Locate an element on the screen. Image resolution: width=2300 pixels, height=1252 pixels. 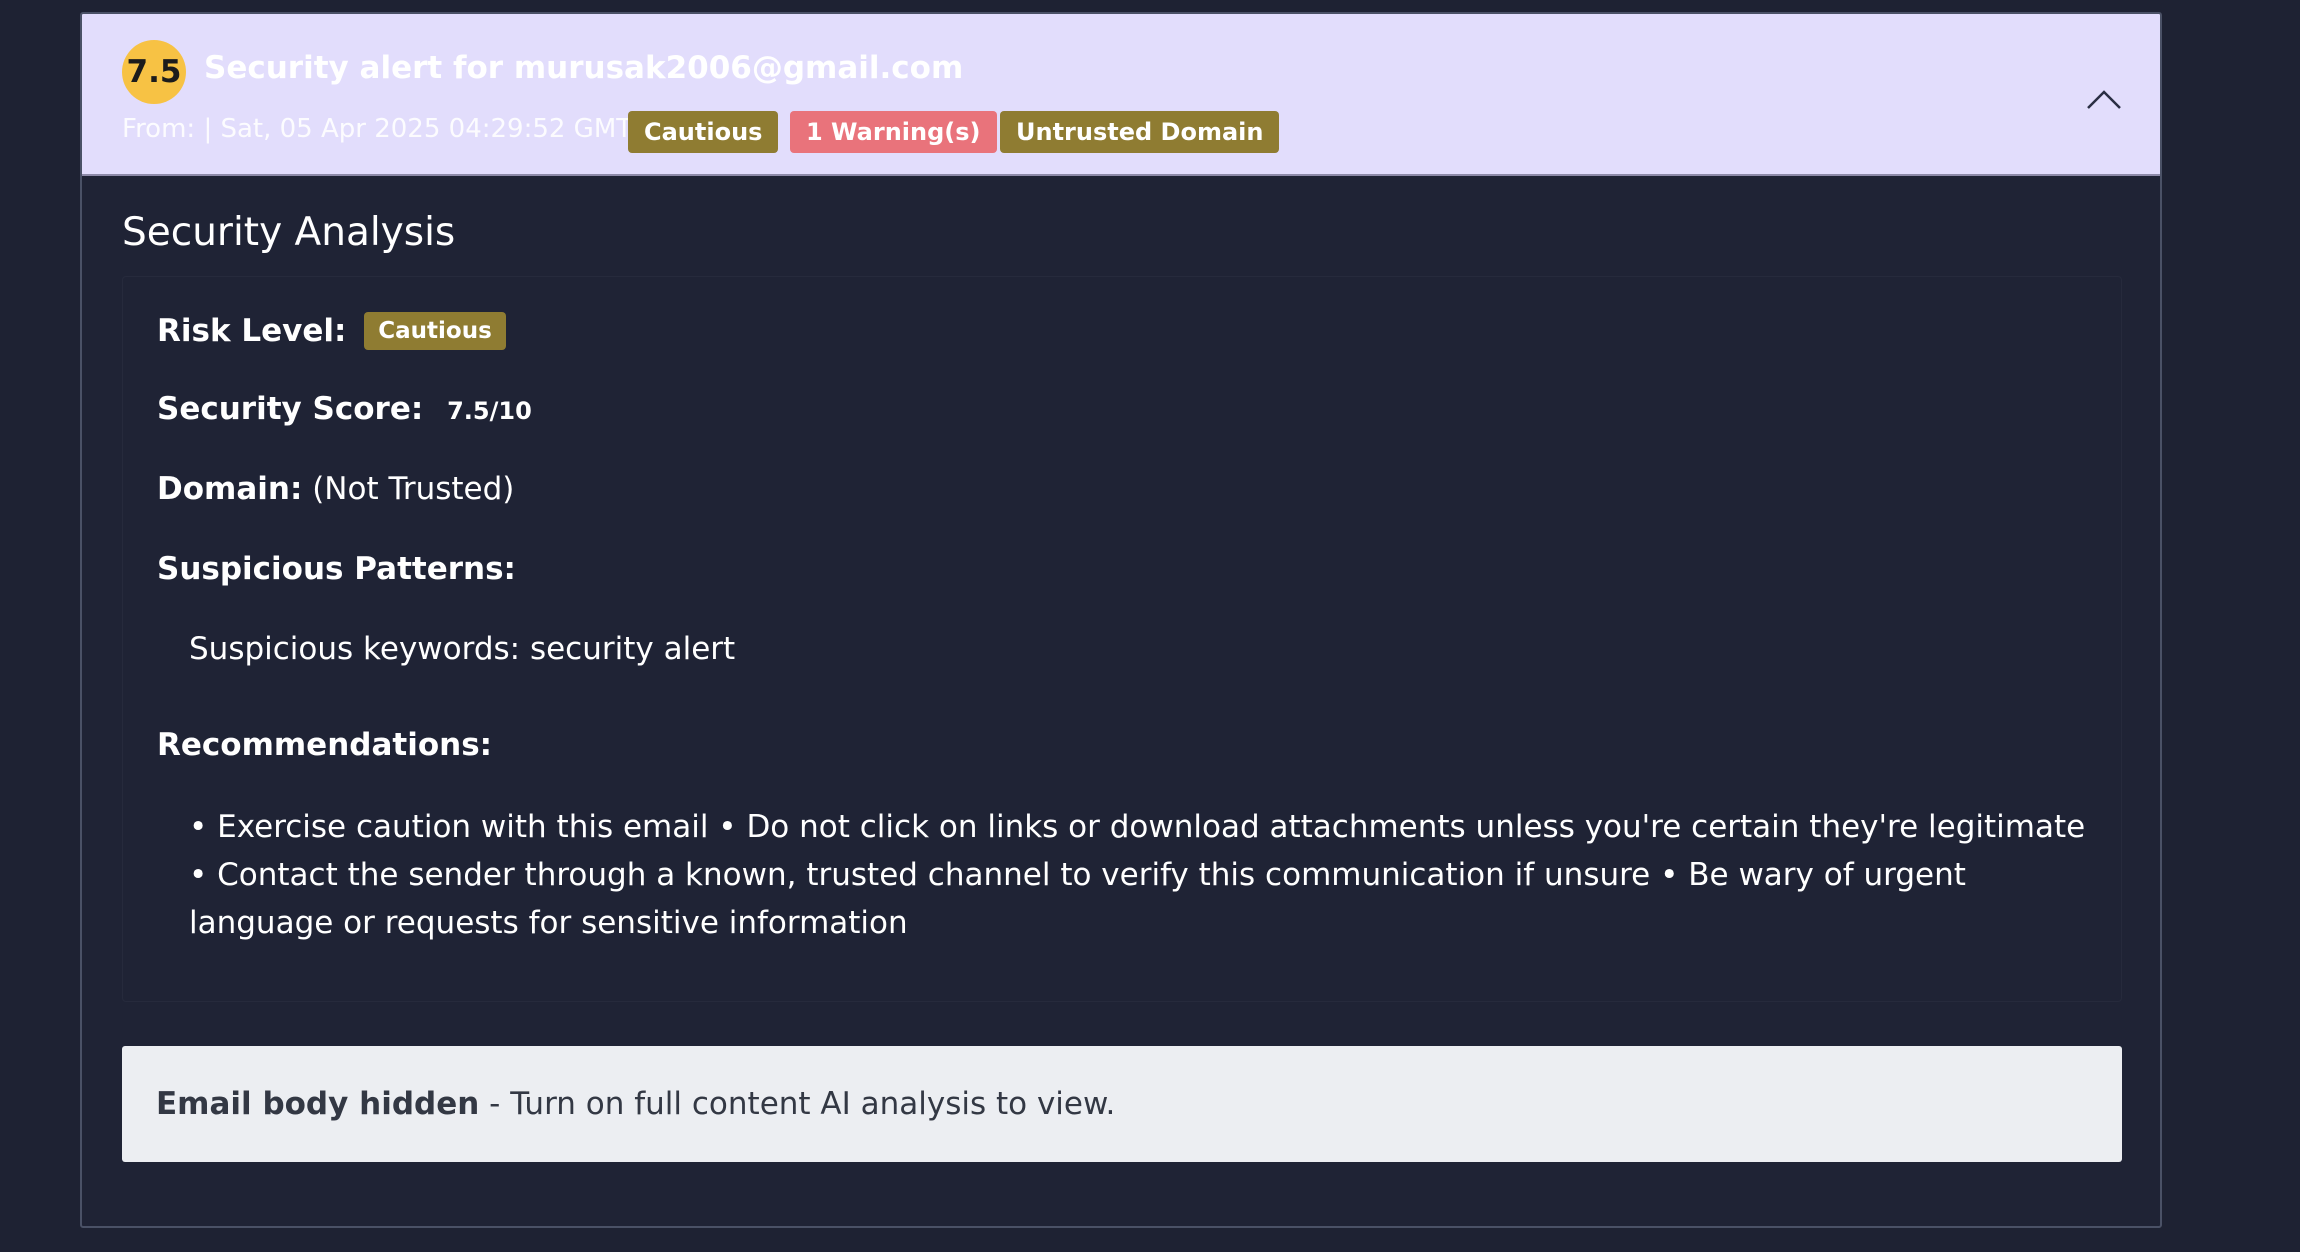
risk-badge: Cautious is located at coordinates (703, 132).